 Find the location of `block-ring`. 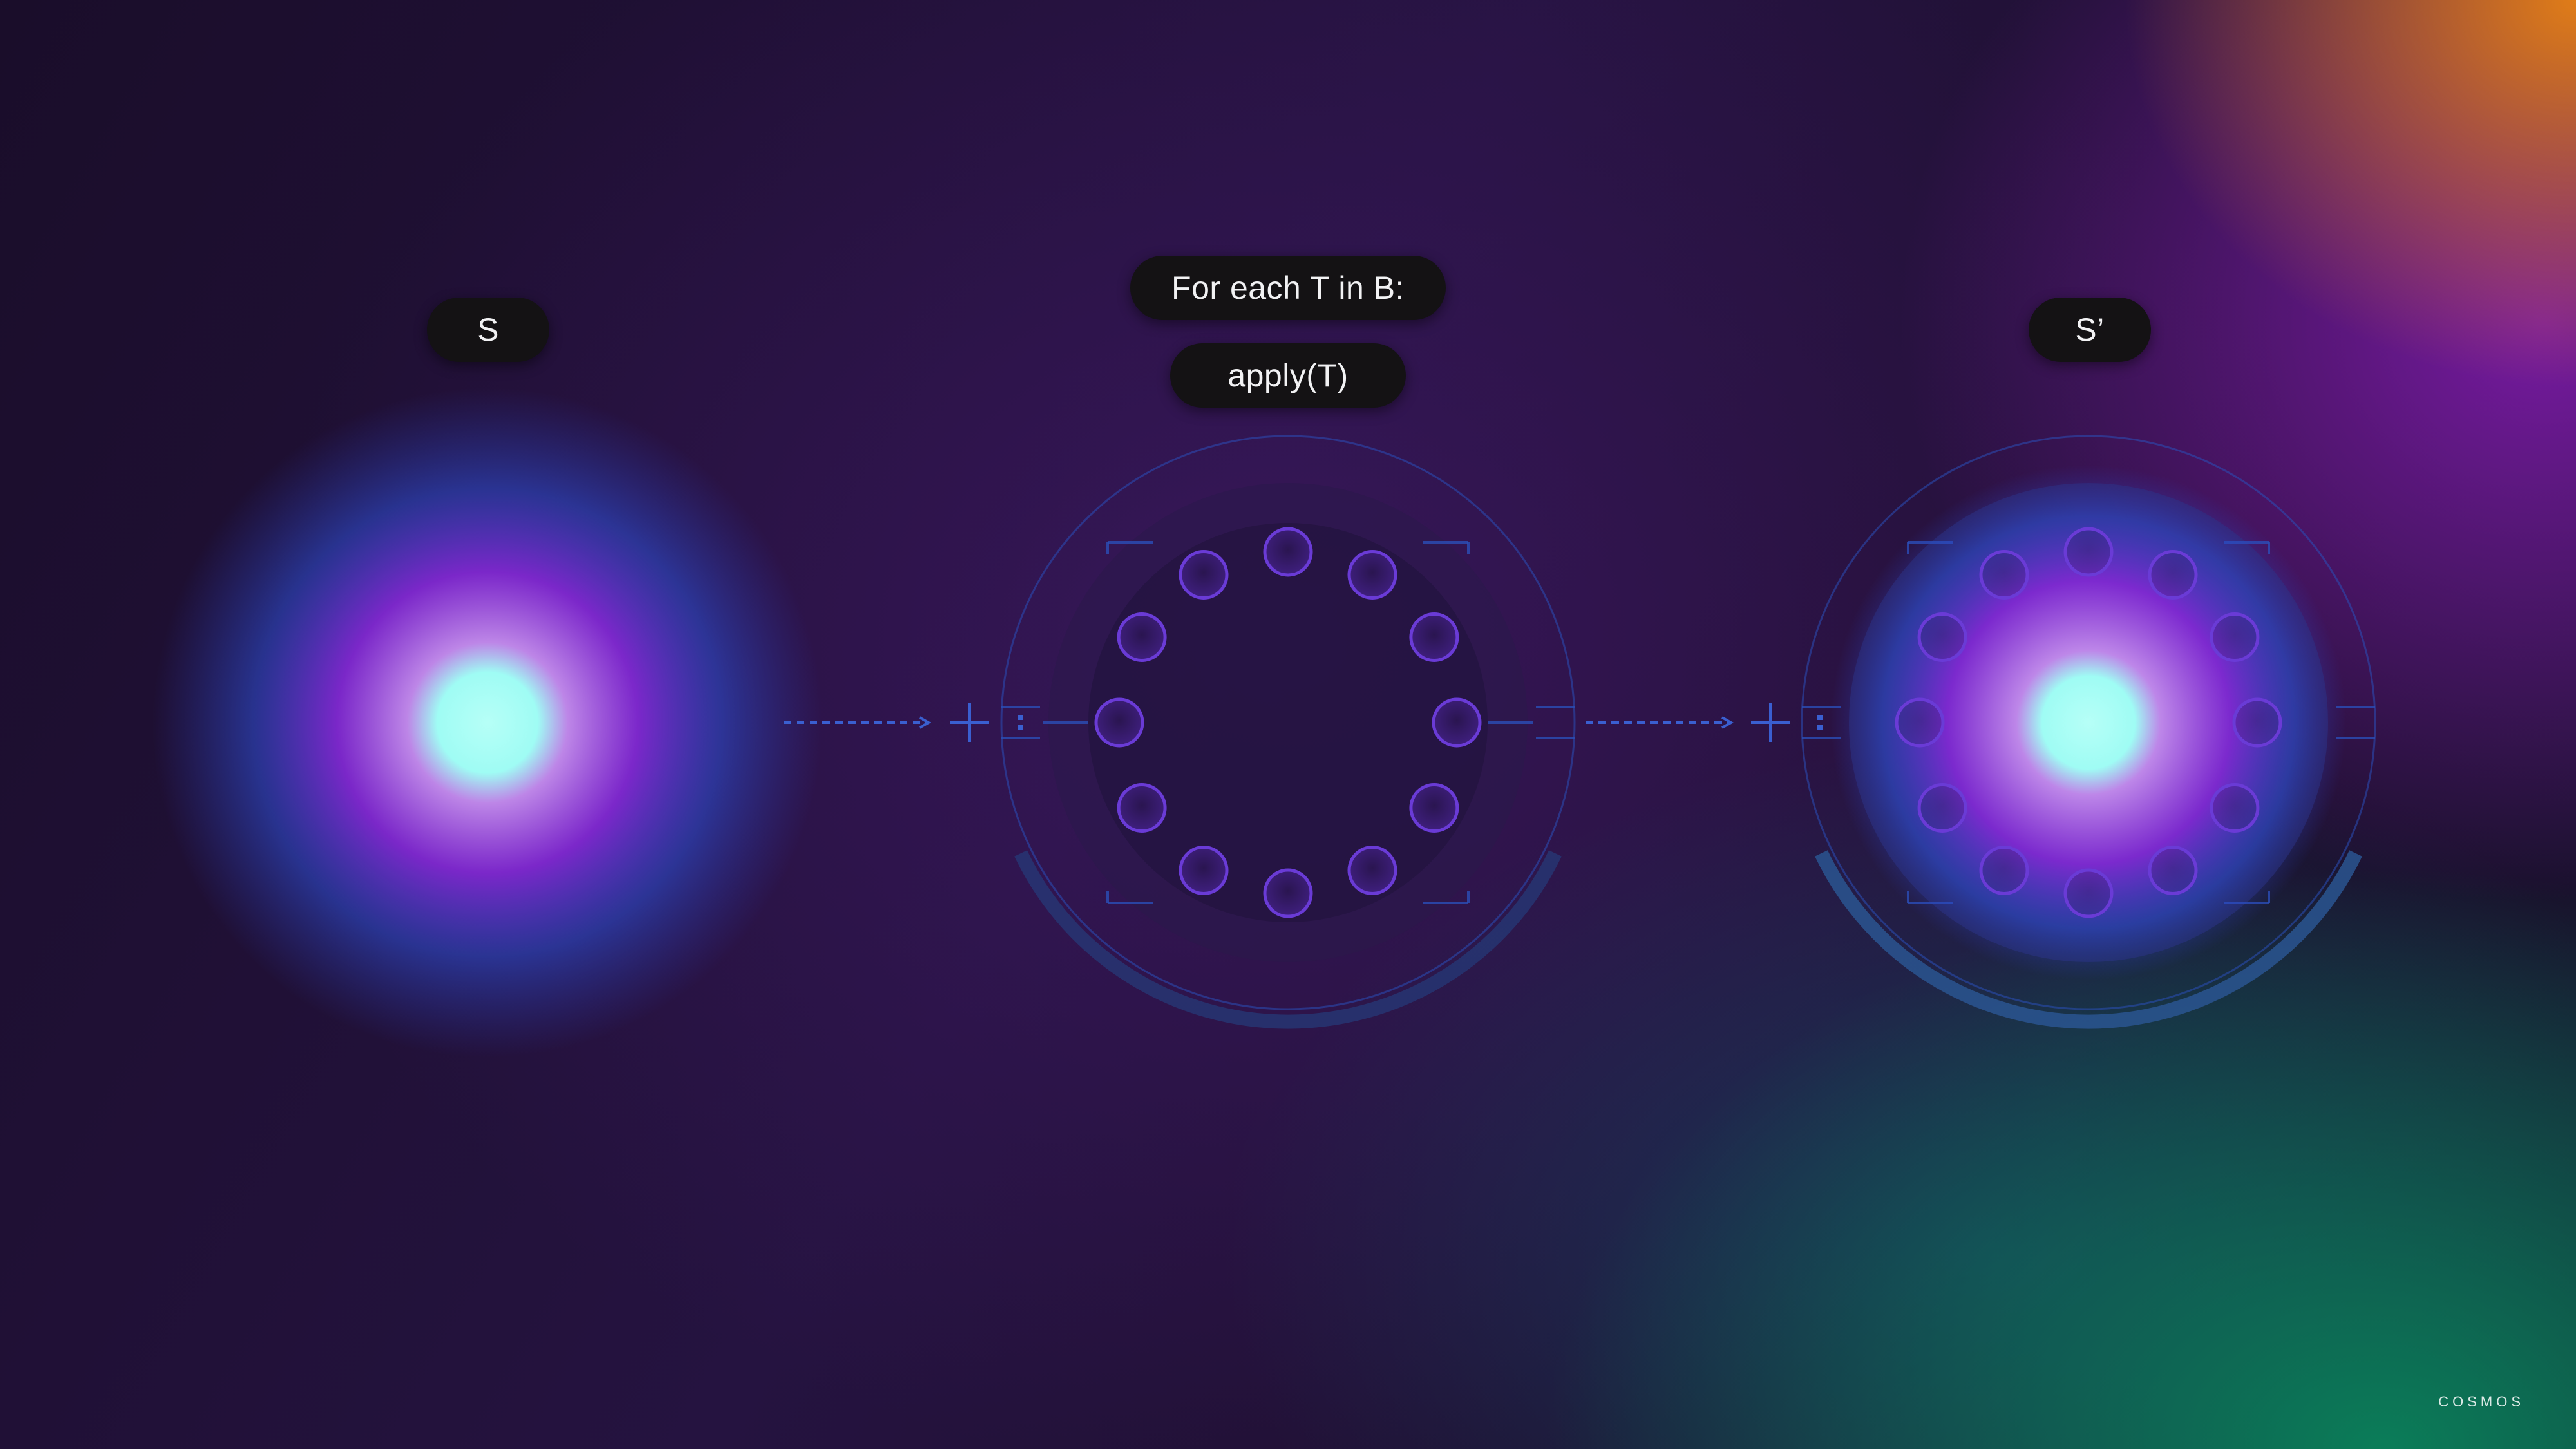

block-ring is located at coordinates (1288, 732).